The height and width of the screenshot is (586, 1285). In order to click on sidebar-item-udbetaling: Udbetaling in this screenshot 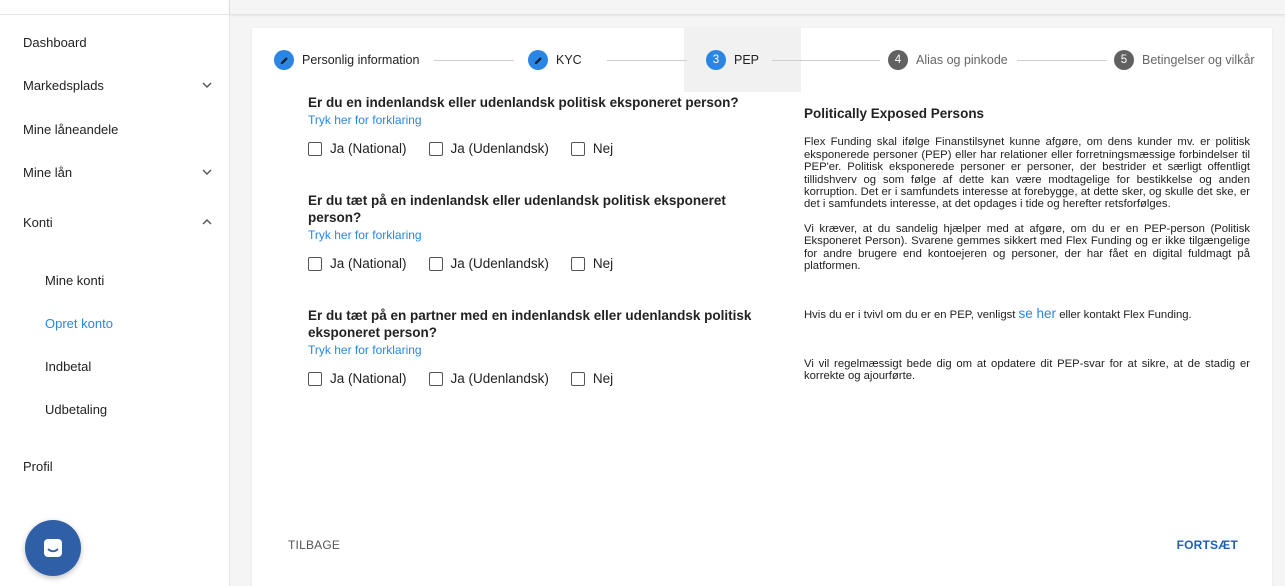, I will do `click(130, 409)`.